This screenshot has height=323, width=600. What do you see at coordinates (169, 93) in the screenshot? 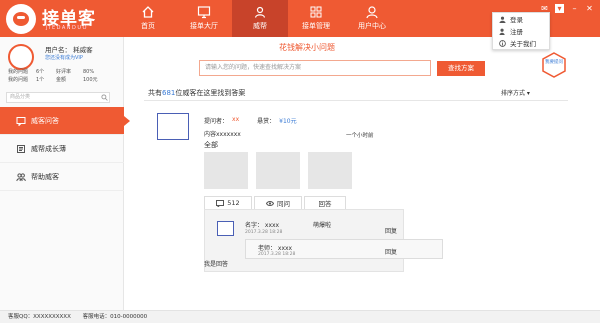
I see `count-number: 681` at bounding box center [169, 93].